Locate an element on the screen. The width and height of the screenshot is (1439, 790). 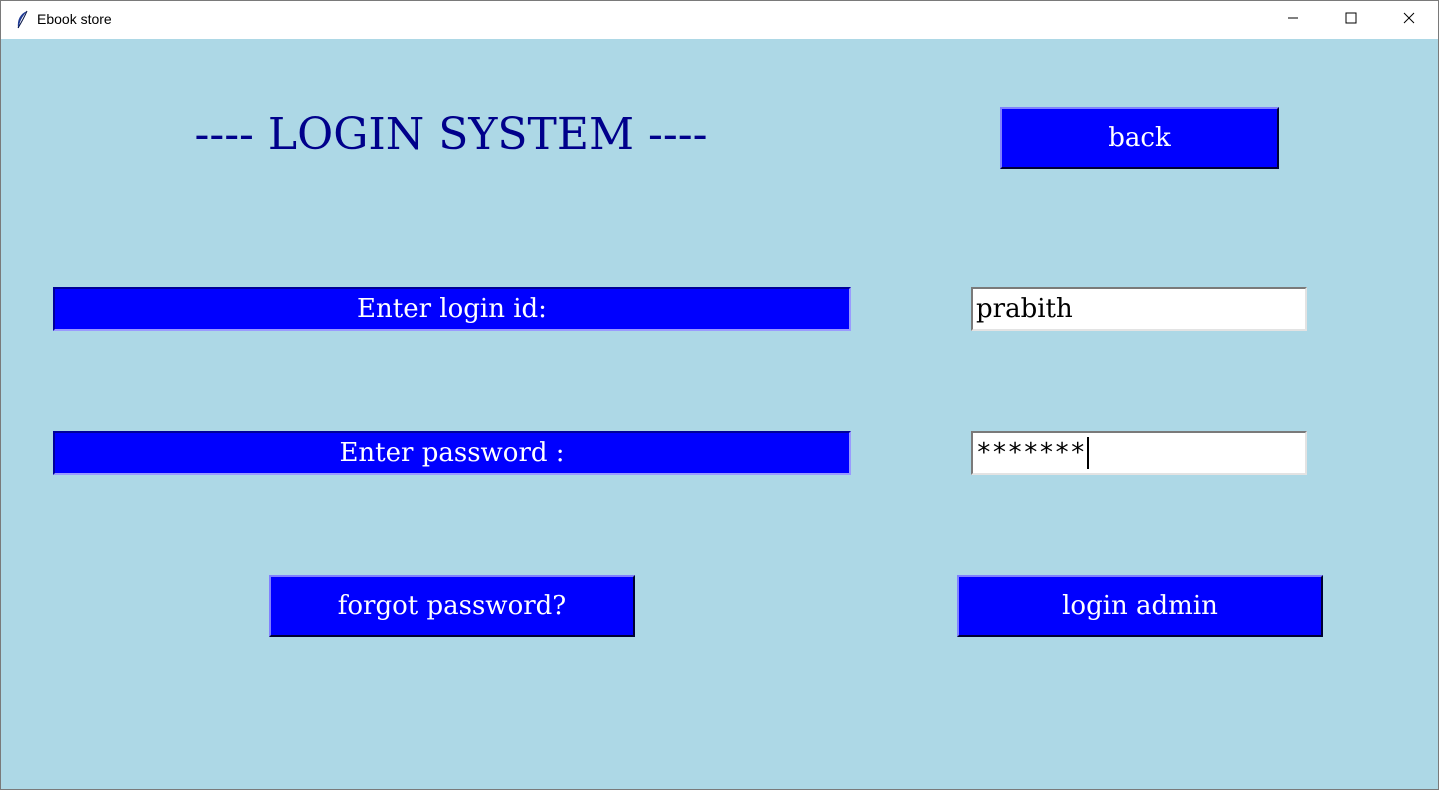
close-icon is located at coordinates (1409, 20).